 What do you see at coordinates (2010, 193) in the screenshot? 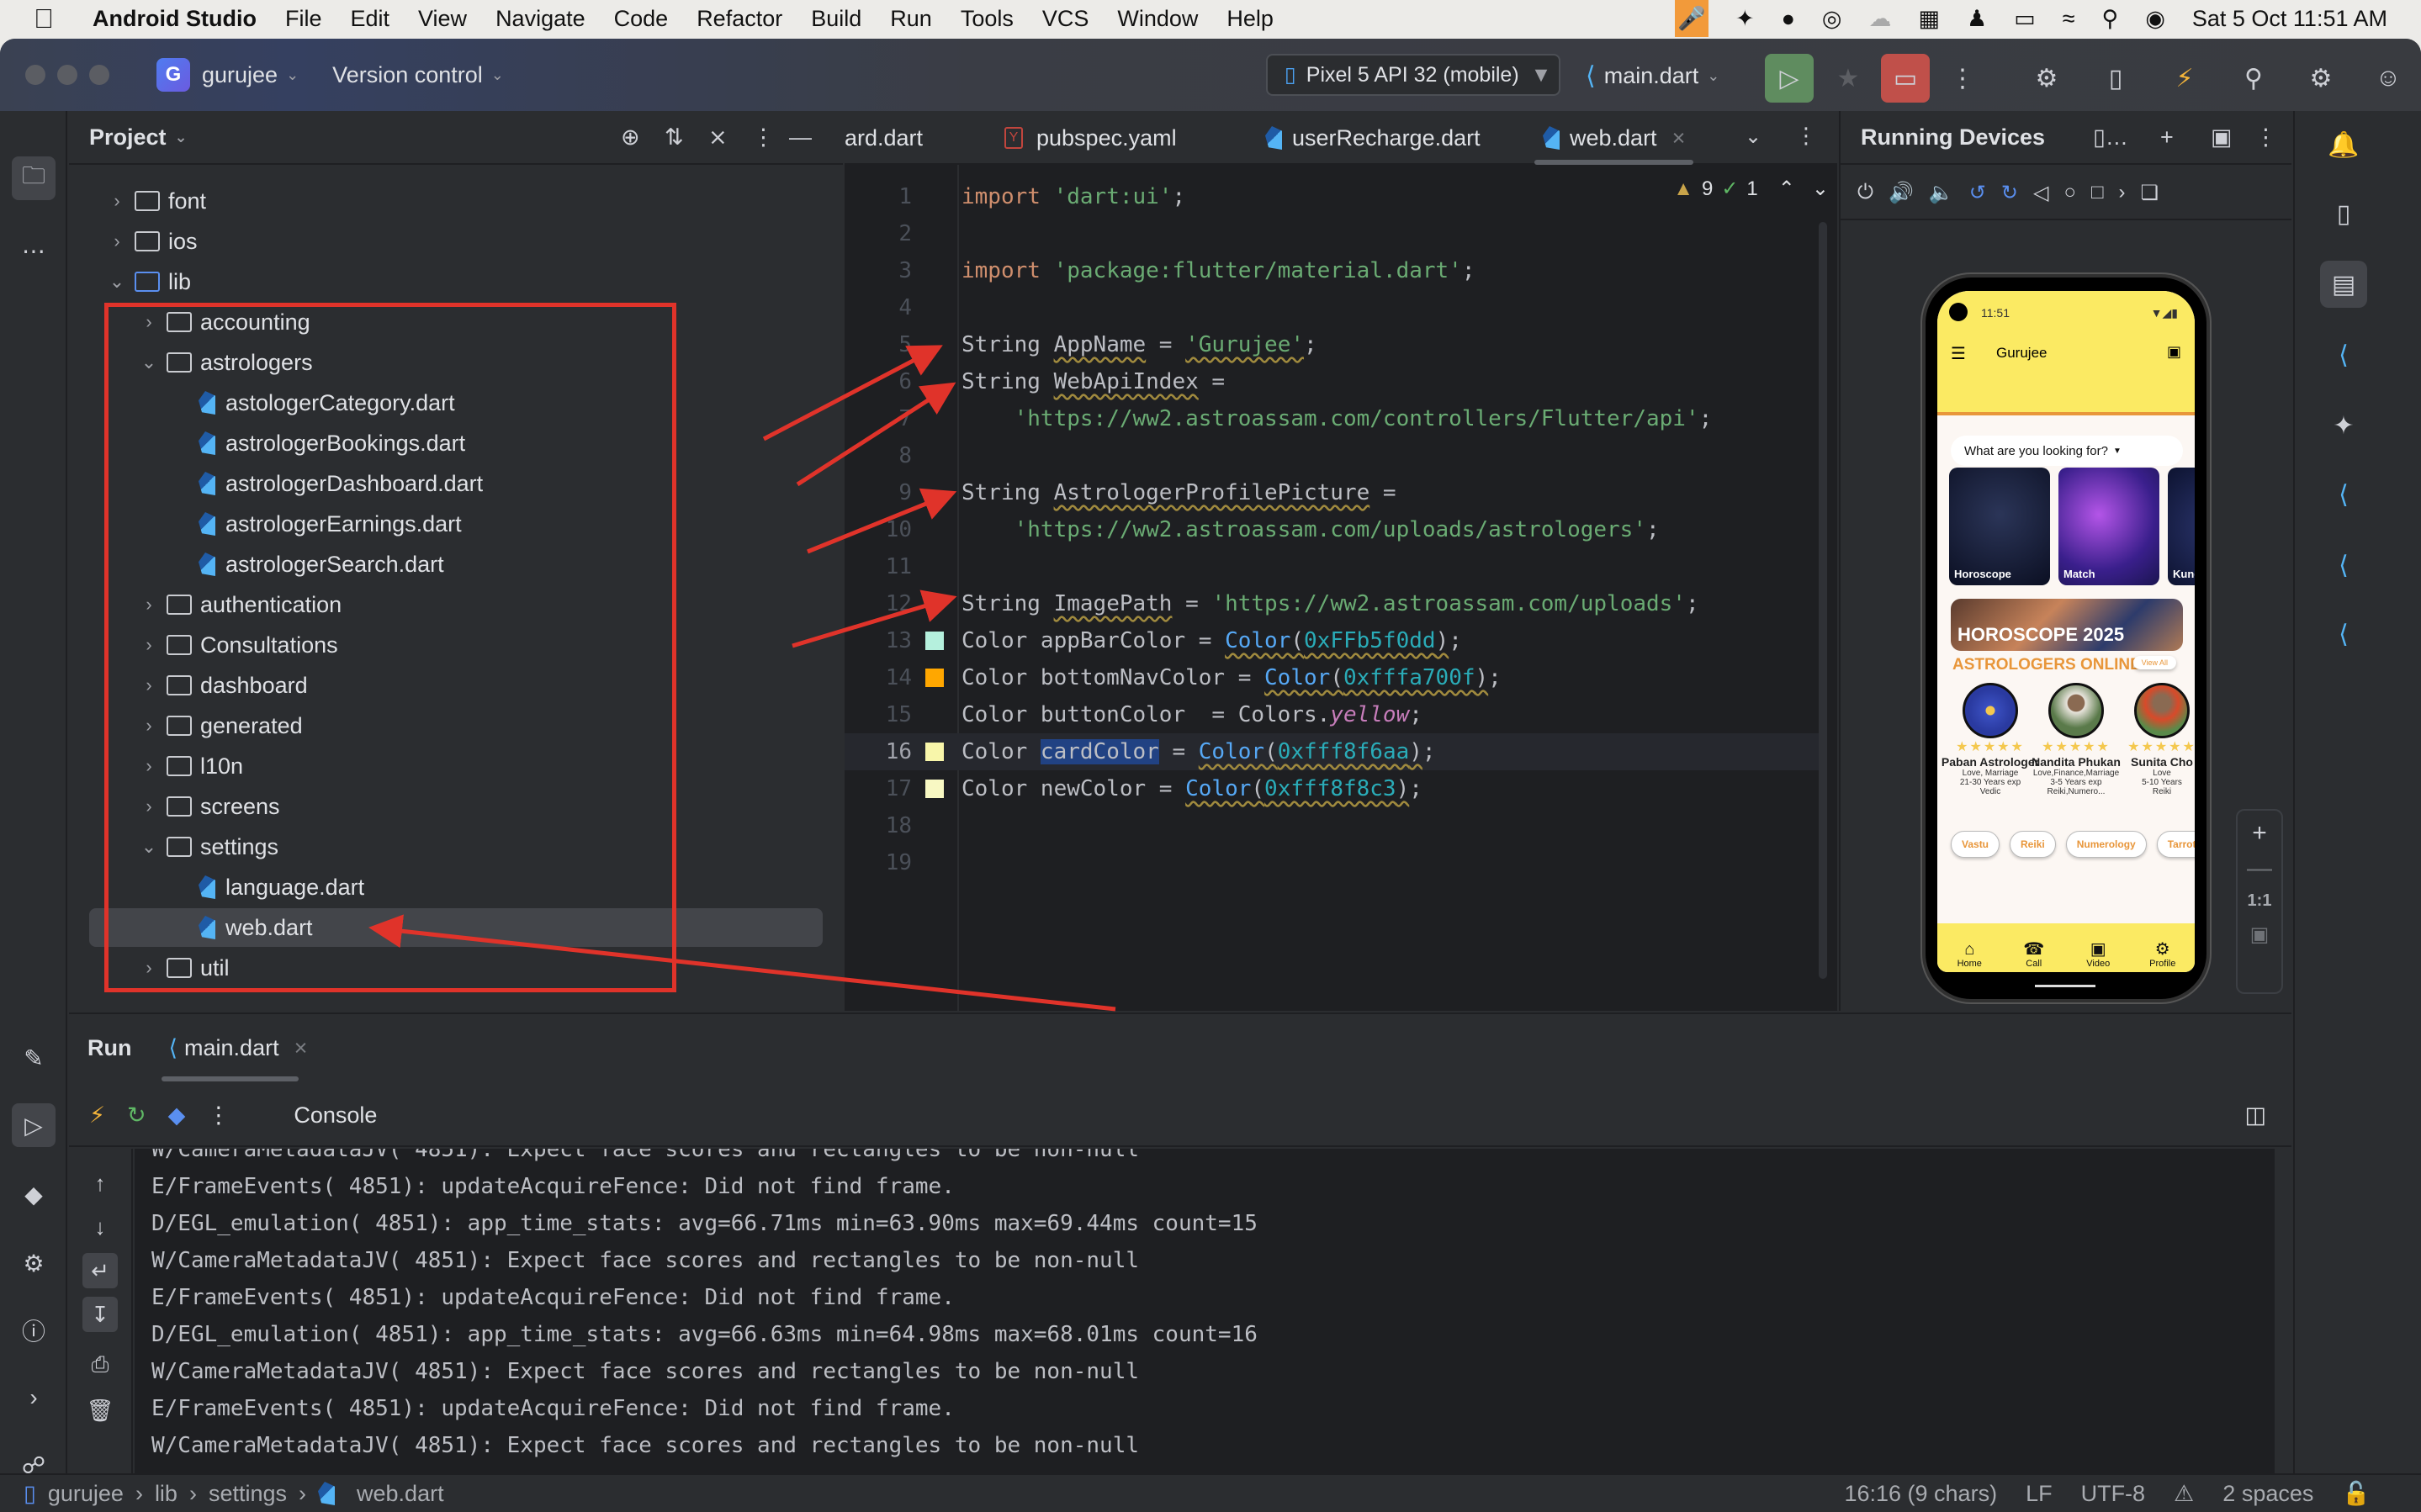
I see `rotate-right-icon: ↻` at bounding box center [2010, 193].